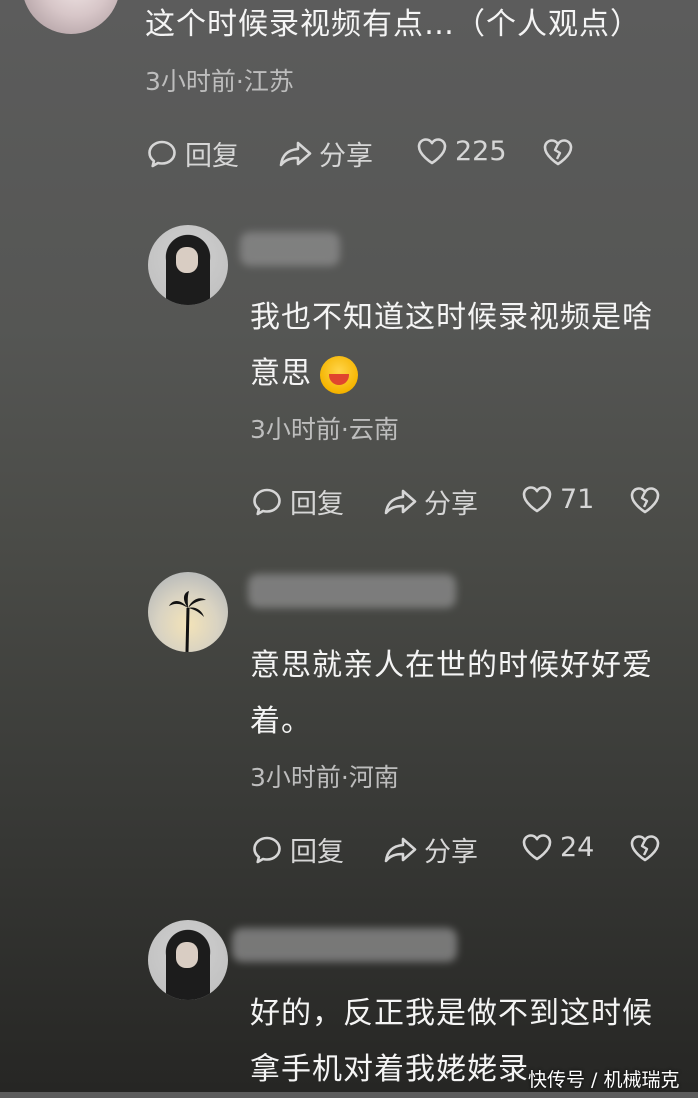 This screenshot has width=698, height=1098. I want to click on comment-text-line2: 意思, so click(304, 374).